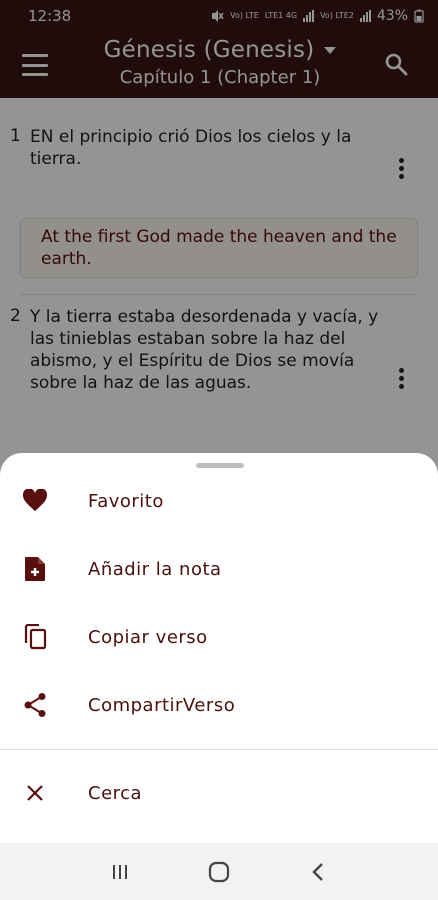  I want to click on close-sheet-label: Cerca, so click(115, 793).